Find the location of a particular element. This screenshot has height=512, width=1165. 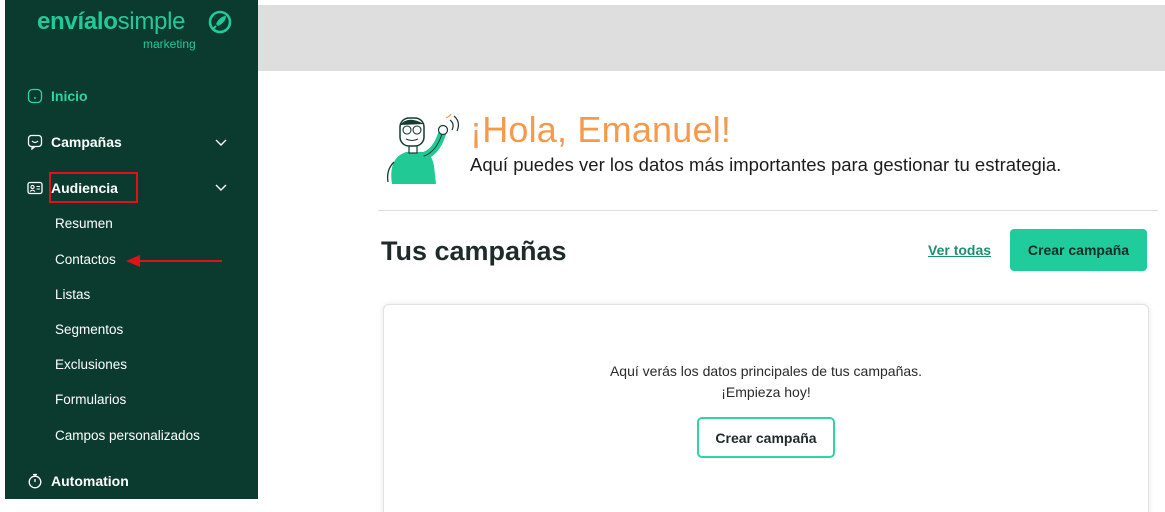

sidebar-subitem-segmentos: Segmentos is located at coordinates (89, 330).